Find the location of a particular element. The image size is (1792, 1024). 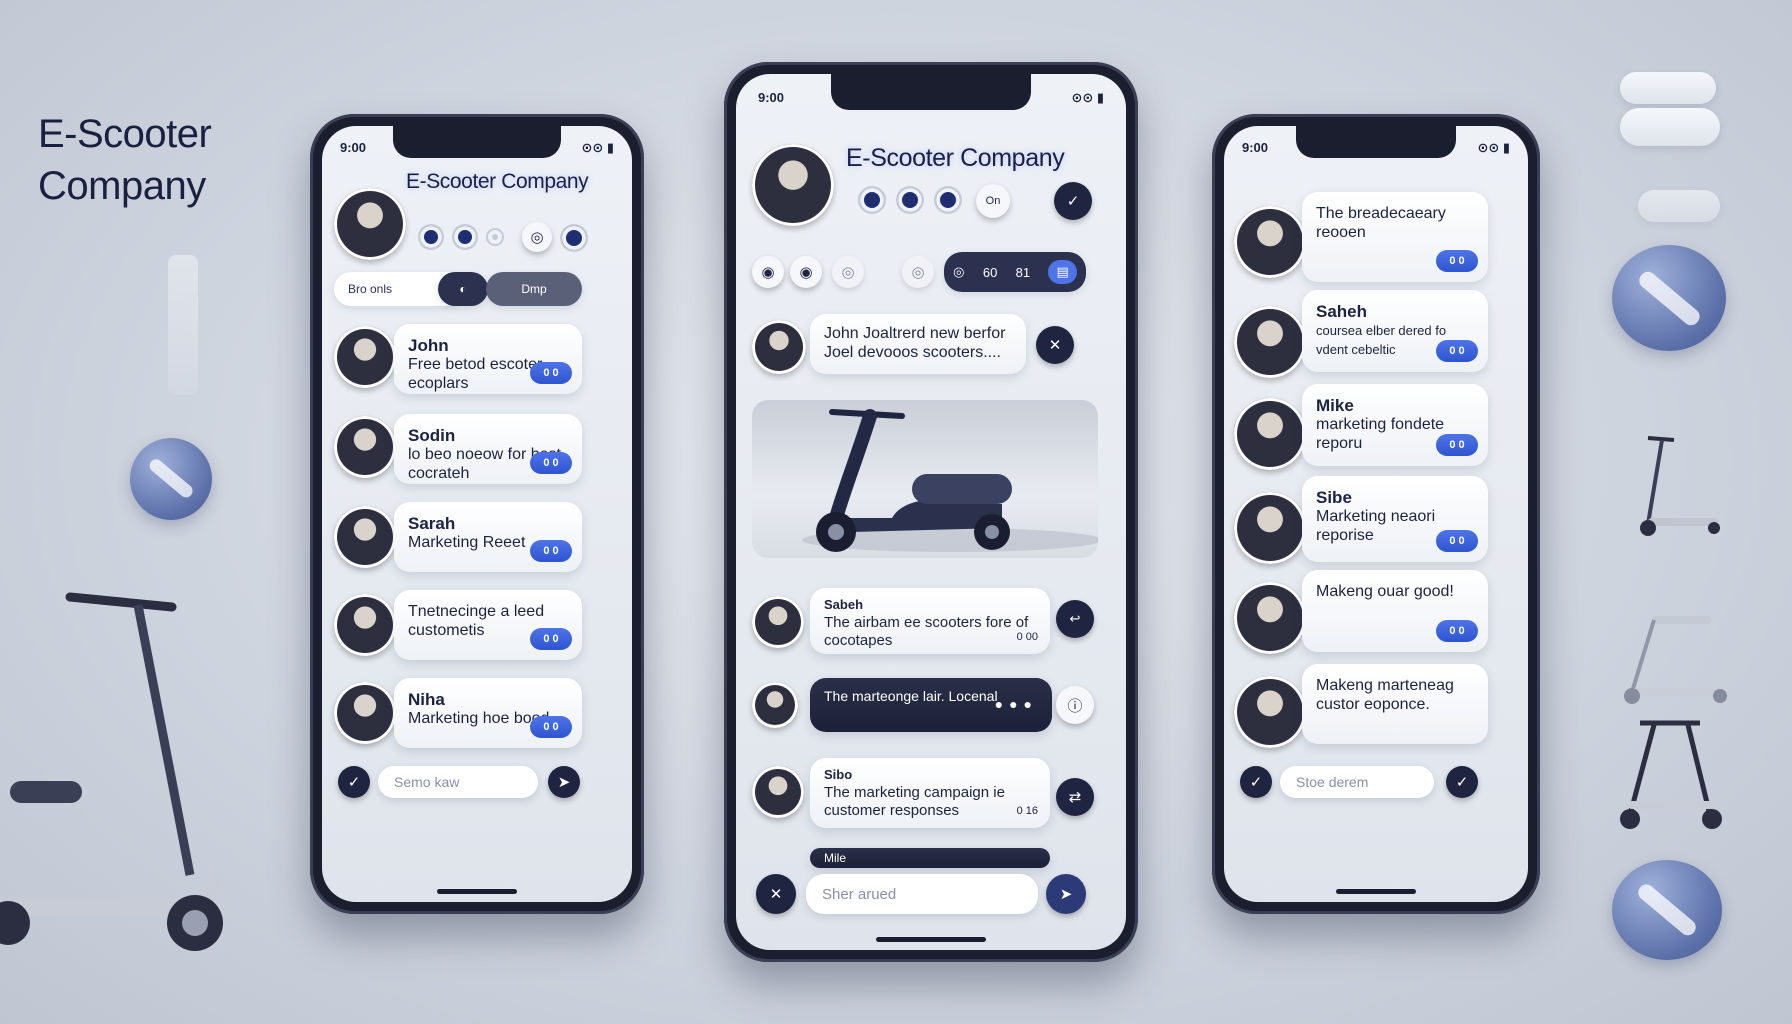

decor-ball-icon is located at coordinates (171, 479).